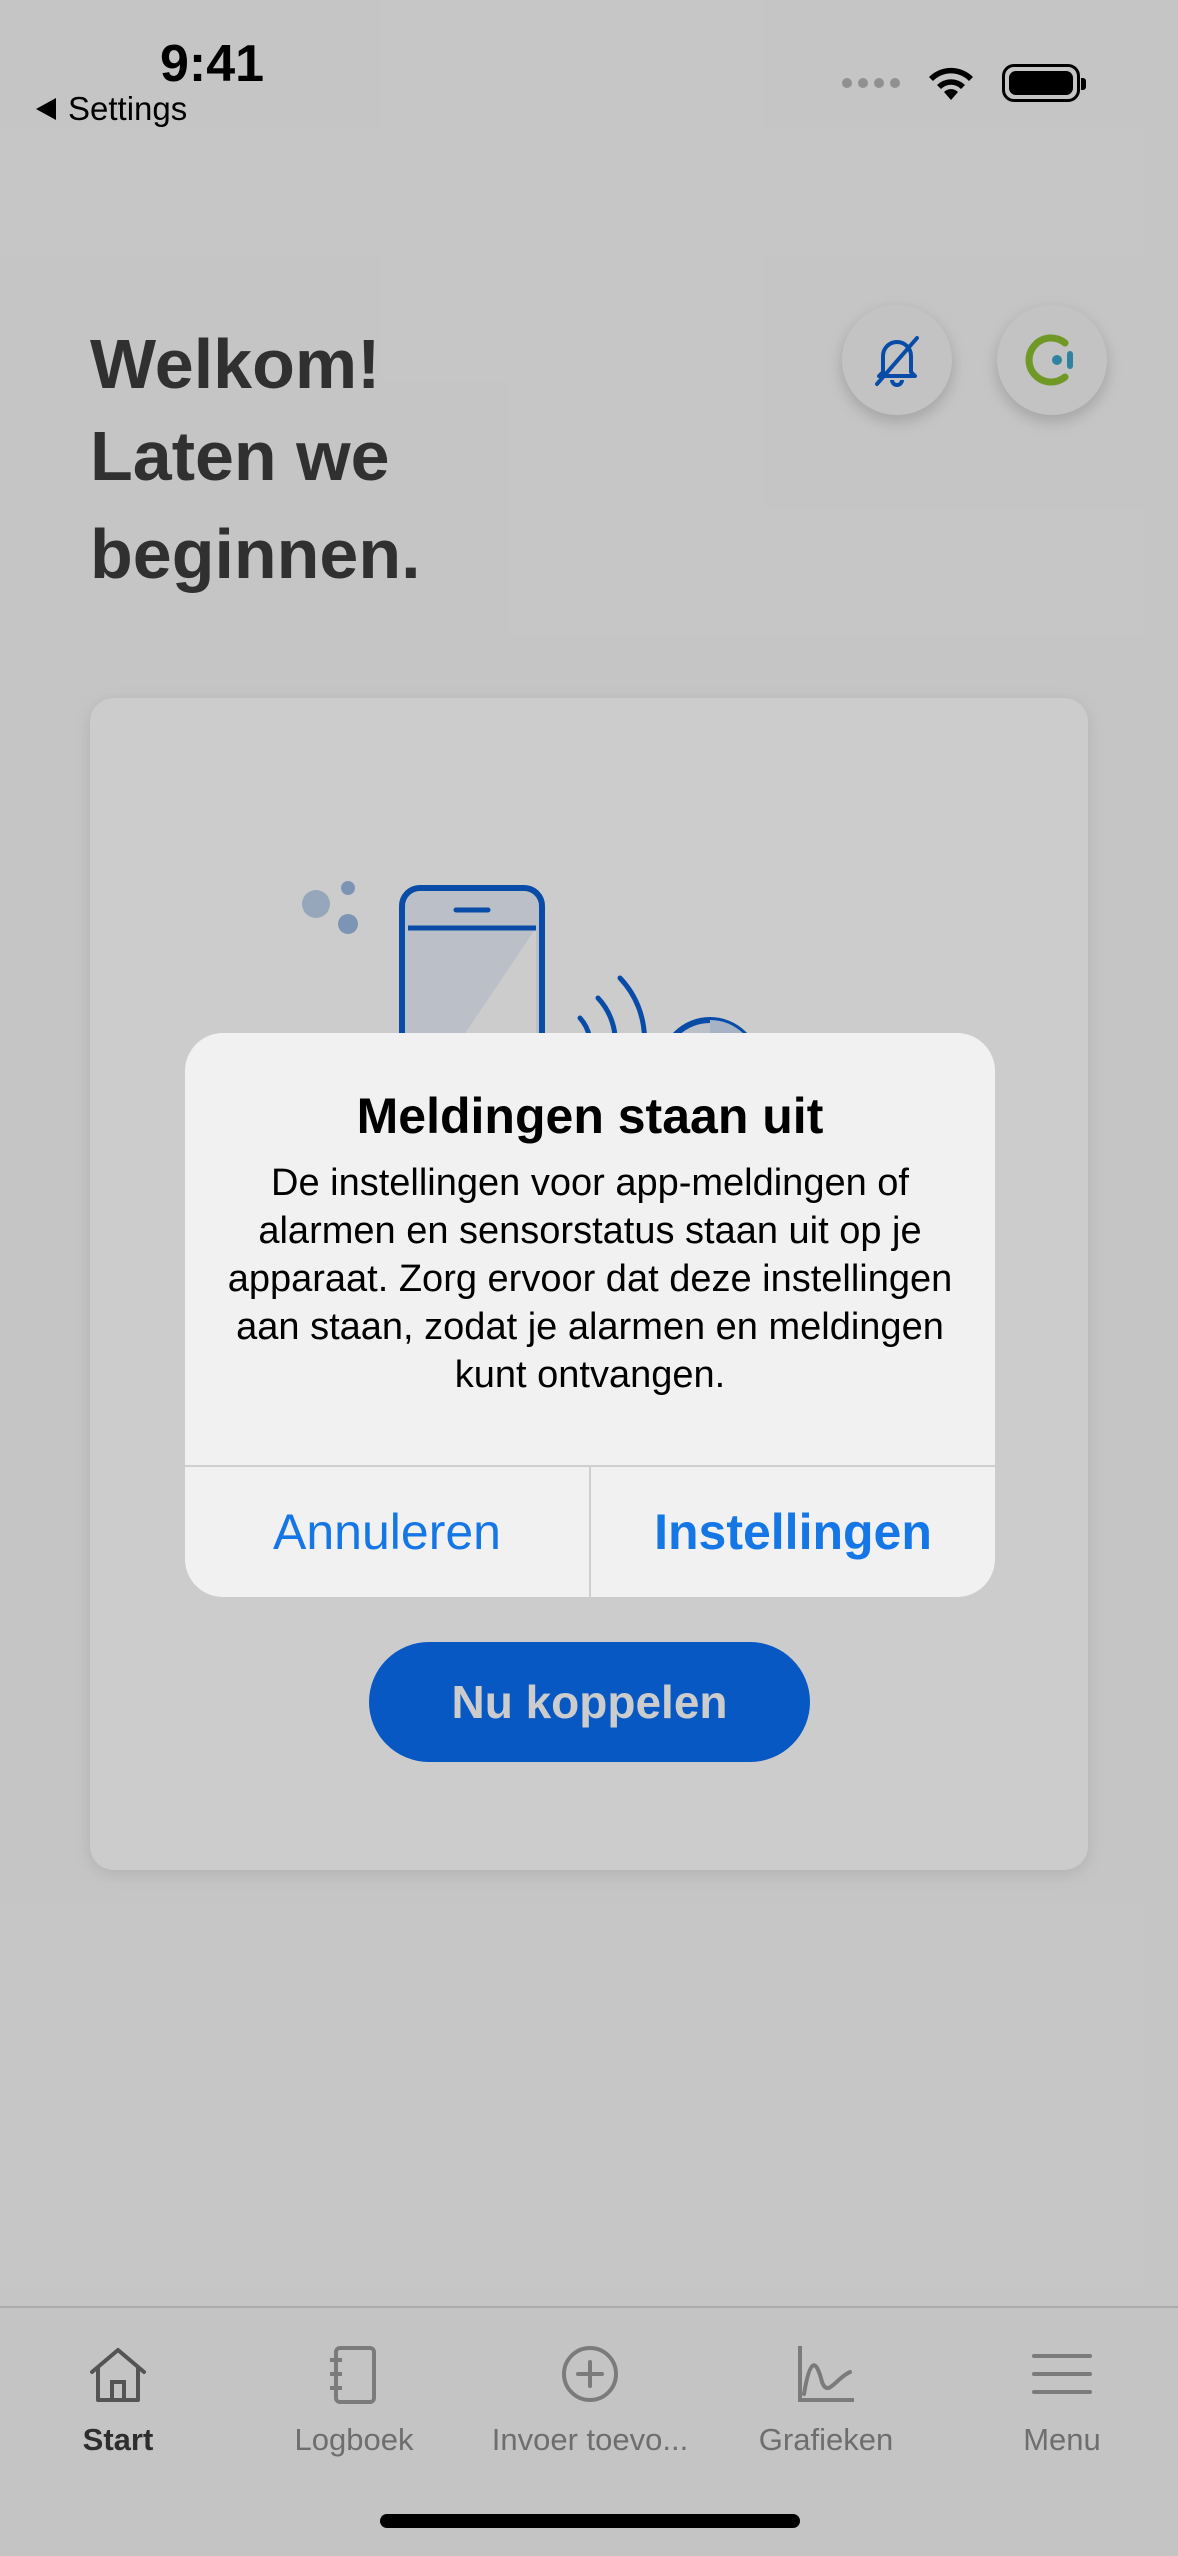 This screenshot has width=1178, height=2556. I want to click on open-settings-button: Instellingen, so click(792, 1532).